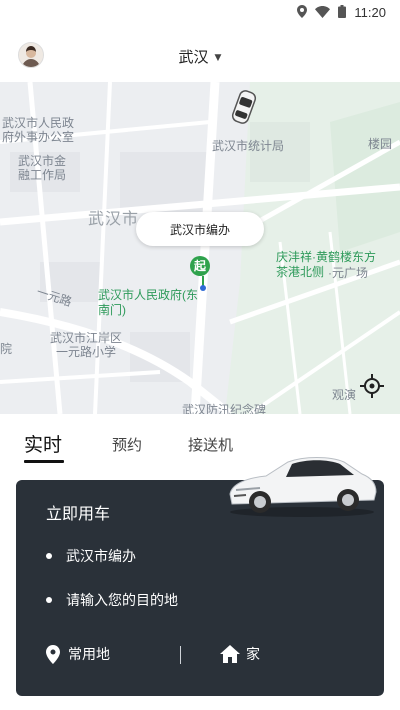 The height and width of the screenshot is (710, 400). What do you see at coordinates (200, 229) in the screenshot?
I see `pickup-location-bubble: 武汉市编办` at bounding box center [200, 229].